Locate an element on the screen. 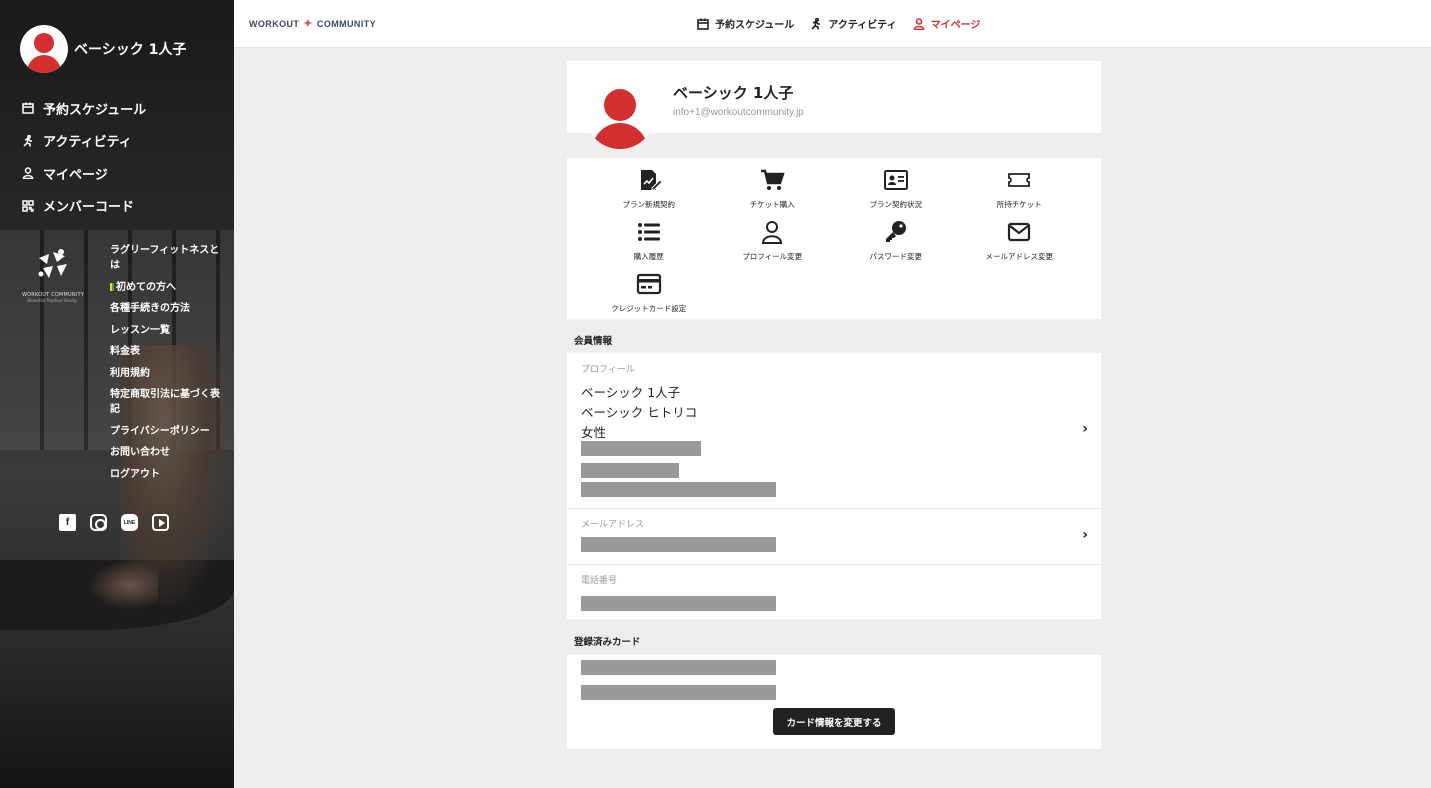 This screenshot has height=788, width=1431. sidebar-nav: 予約スケジュール アクティビティ マイページ メンバーコード is located at coordinates (84, 157).